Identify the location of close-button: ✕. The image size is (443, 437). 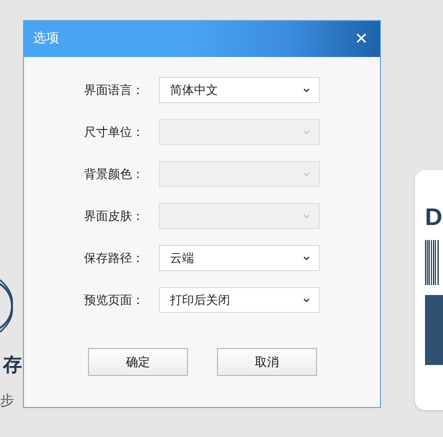
(361, 39).